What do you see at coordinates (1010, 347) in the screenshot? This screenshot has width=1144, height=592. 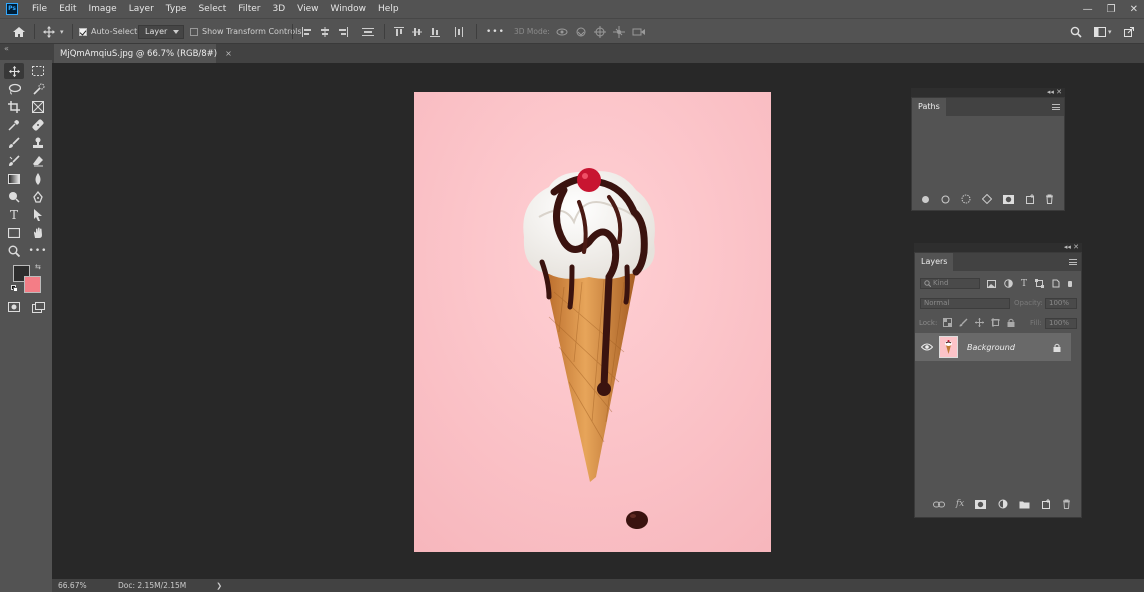 I see `layer-name: Background` at bounding box center [1010, 347].